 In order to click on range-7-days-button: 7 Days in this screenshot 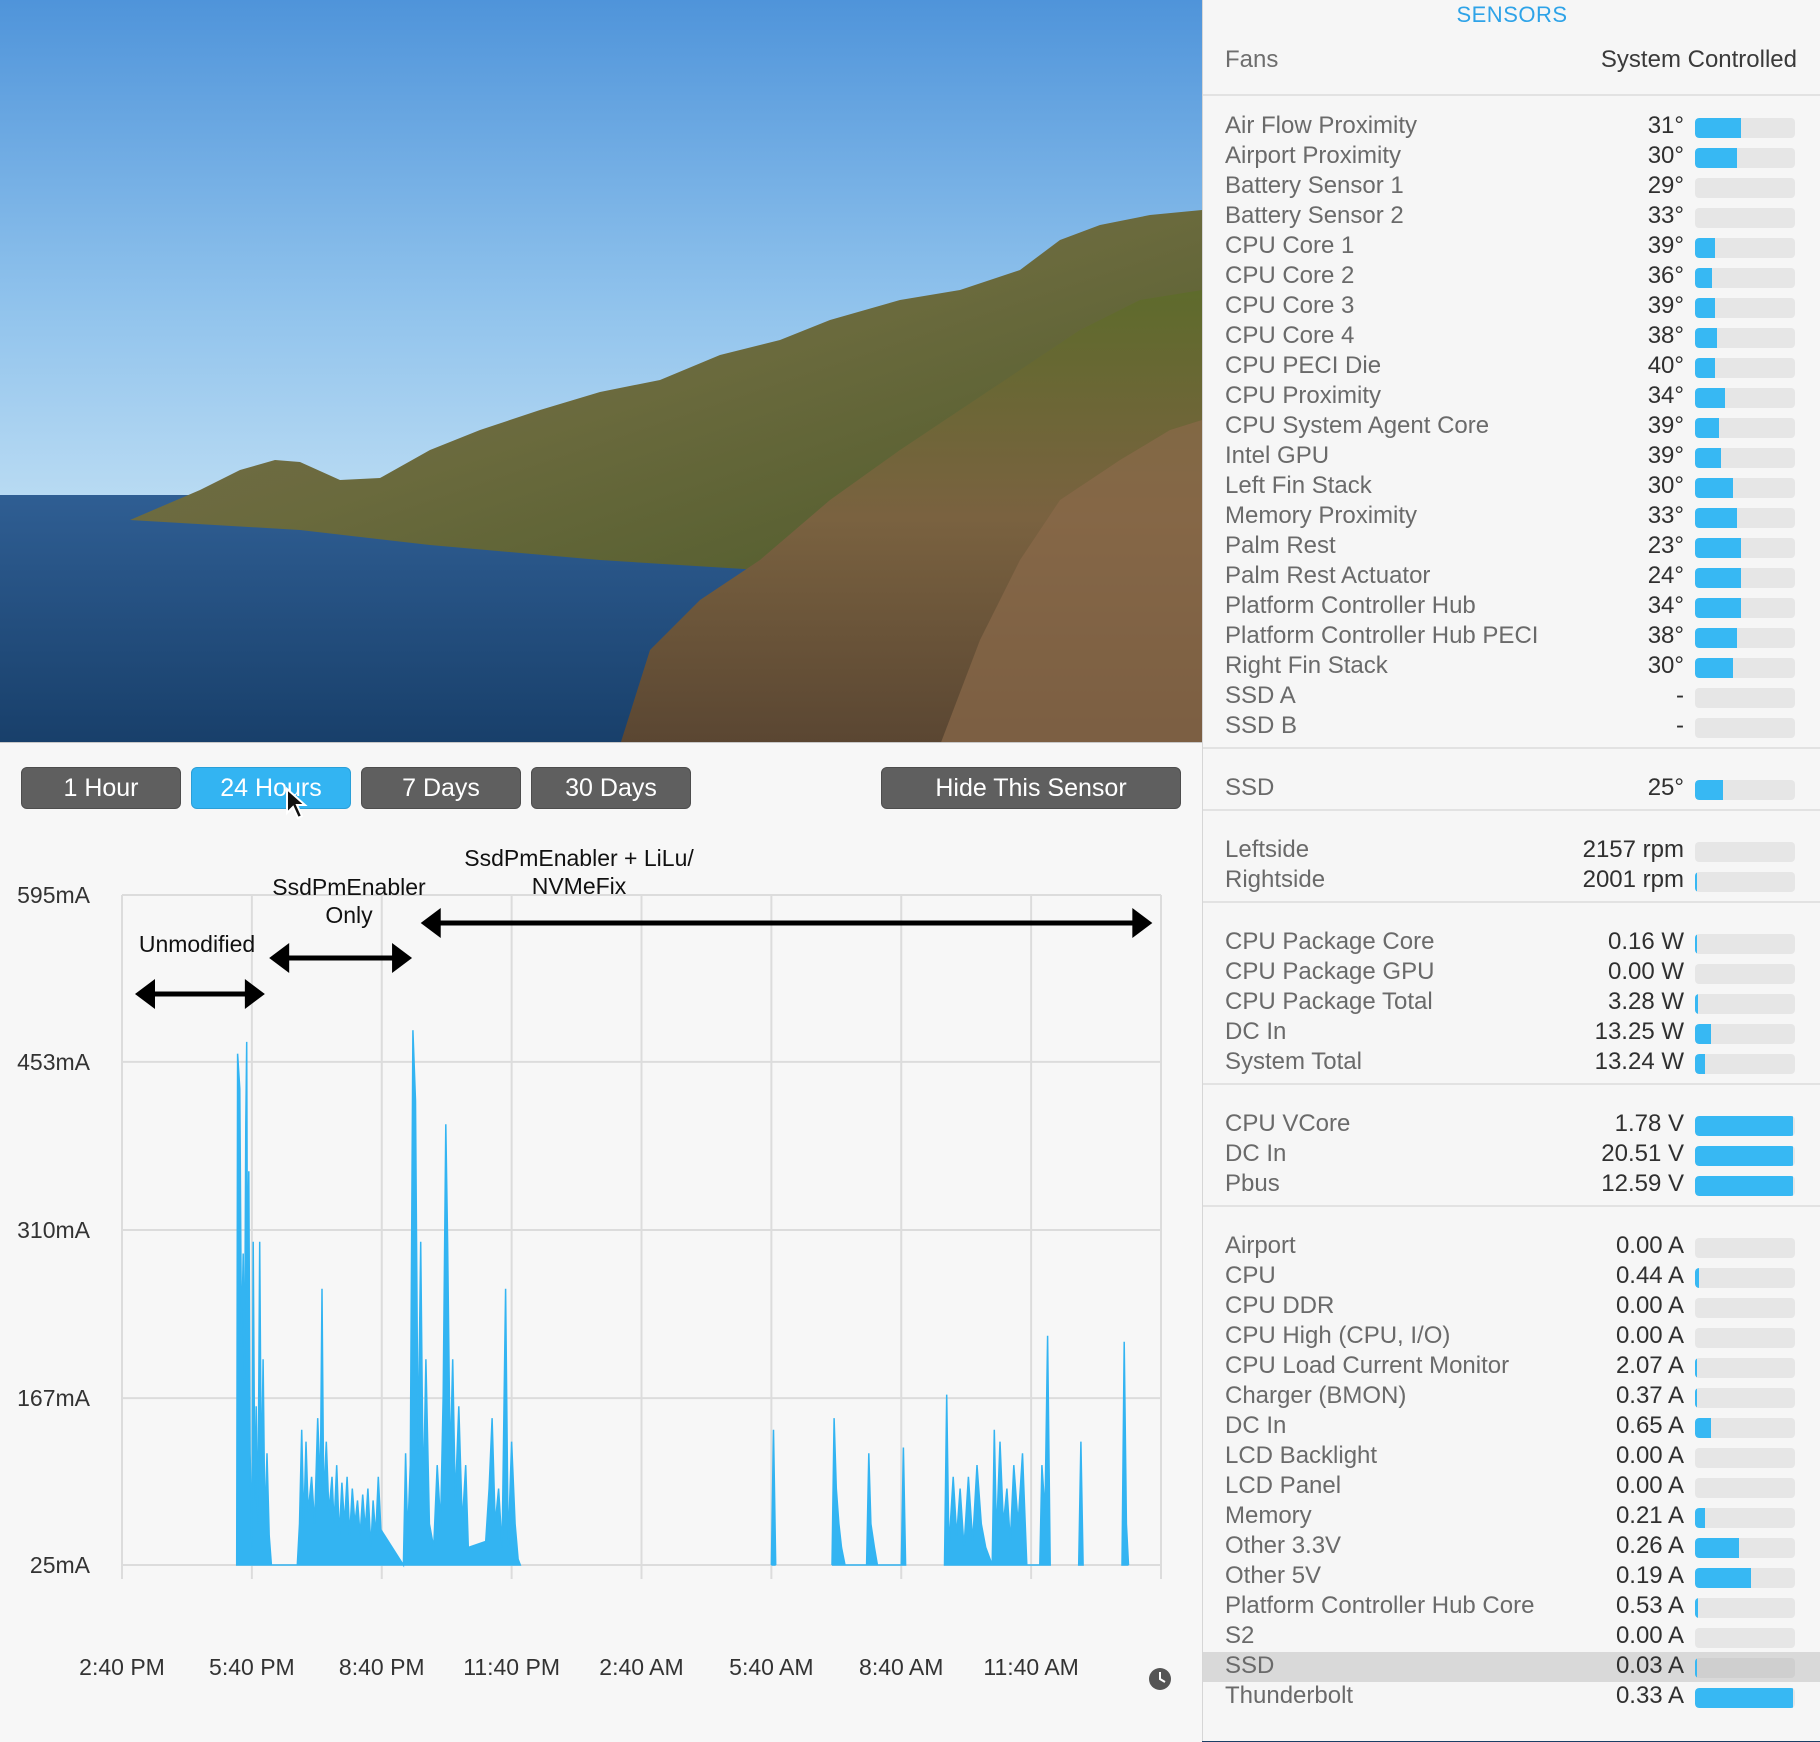, I will do `click(441, 788)`.